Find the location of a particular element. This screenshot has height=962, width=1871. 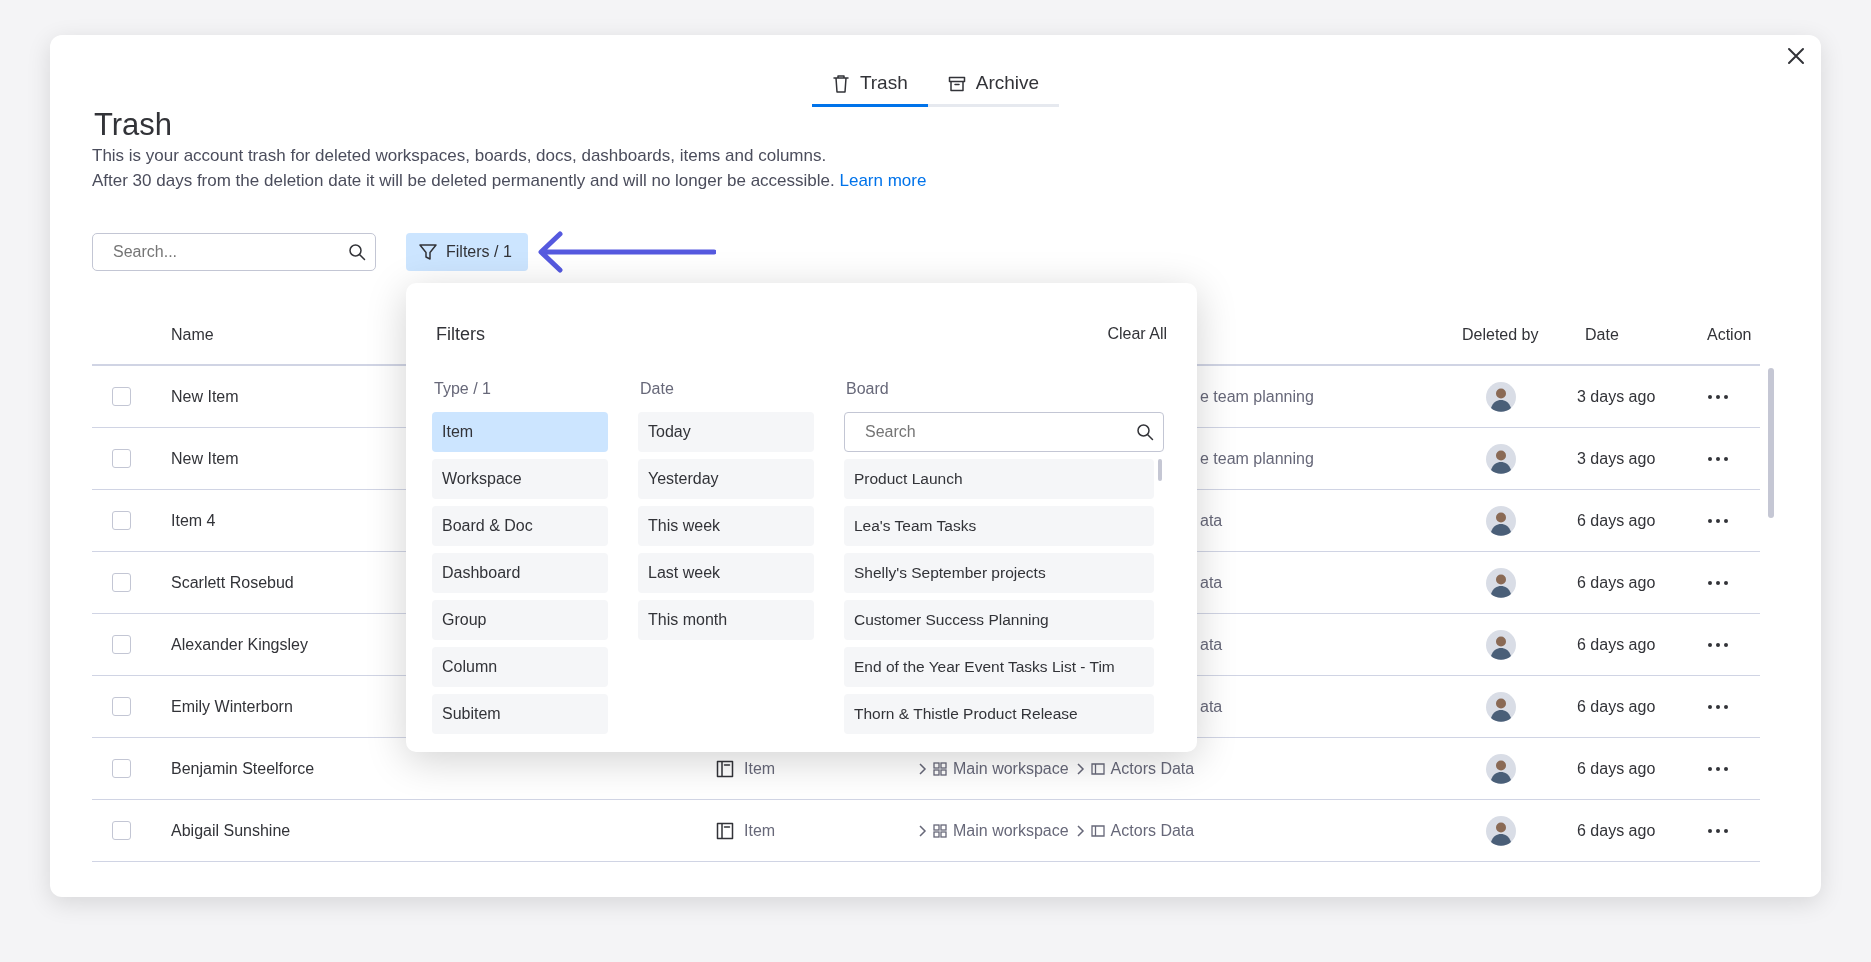

board-option: Customer Success Planning is located at coordinates (999, 620).